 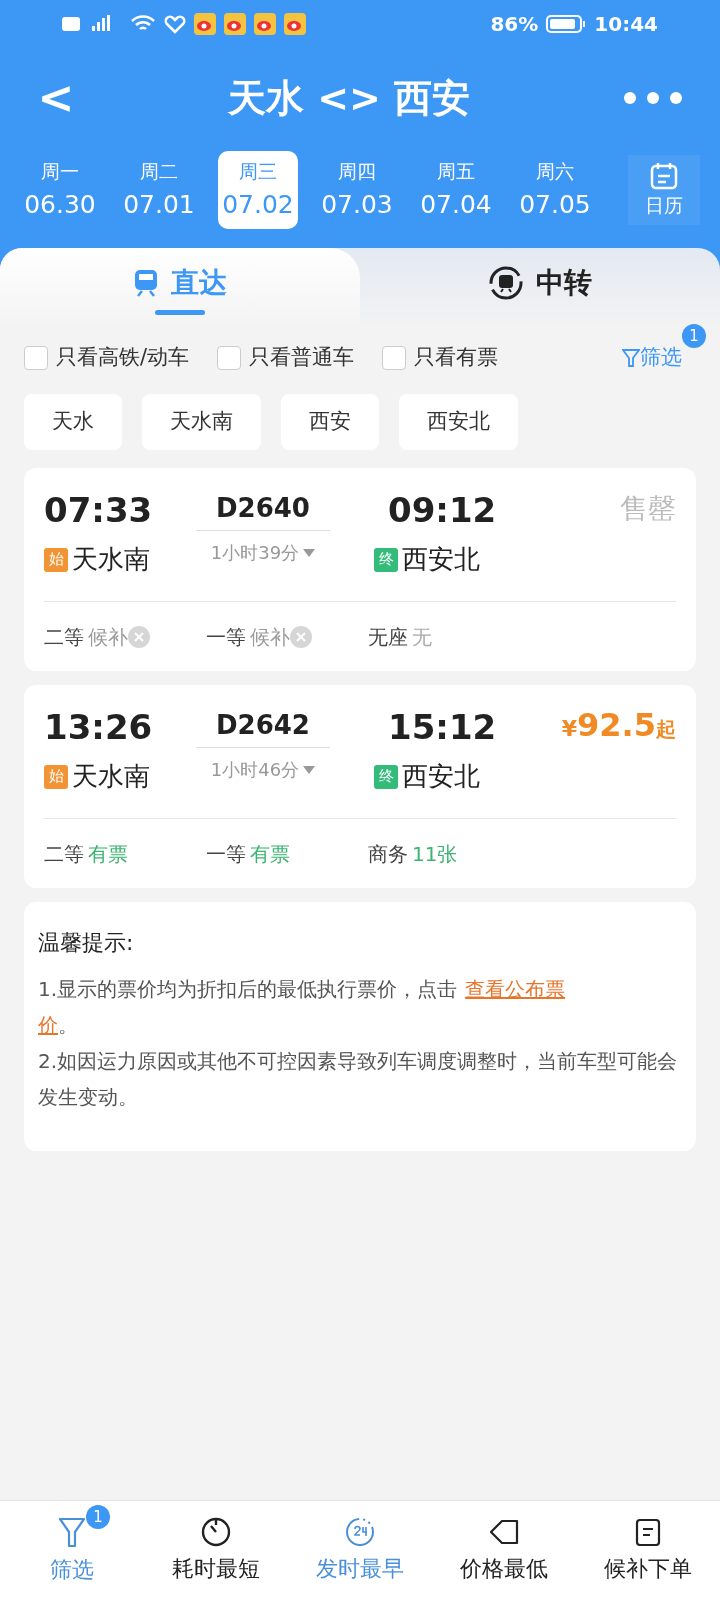 I want to click on tip-text: 1.显示的票价均为折扣后的最低执行票价，点击 查看公布票 价。, so click(x=302, y=1007).